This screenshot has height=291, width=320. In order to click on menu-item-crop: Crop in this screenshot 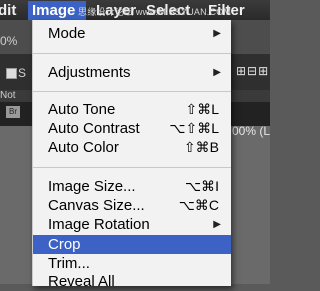, I will do `click(132, 244)`.